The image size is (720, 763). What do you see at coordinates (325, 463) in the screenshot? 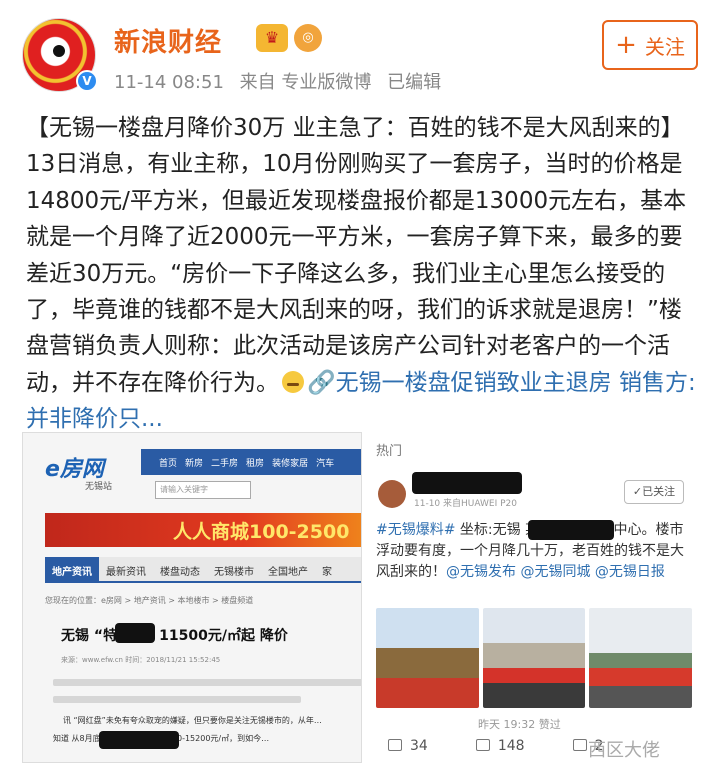
I see `news-nav-item: 汽车` at bounding box center [325, 463].